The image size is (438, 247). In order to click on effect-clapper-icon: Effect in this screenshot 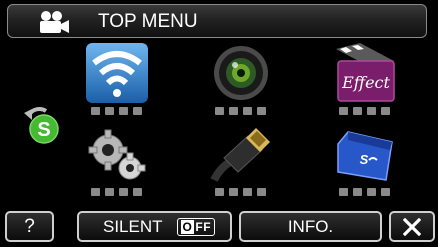, I will do `click(365, 73)`.